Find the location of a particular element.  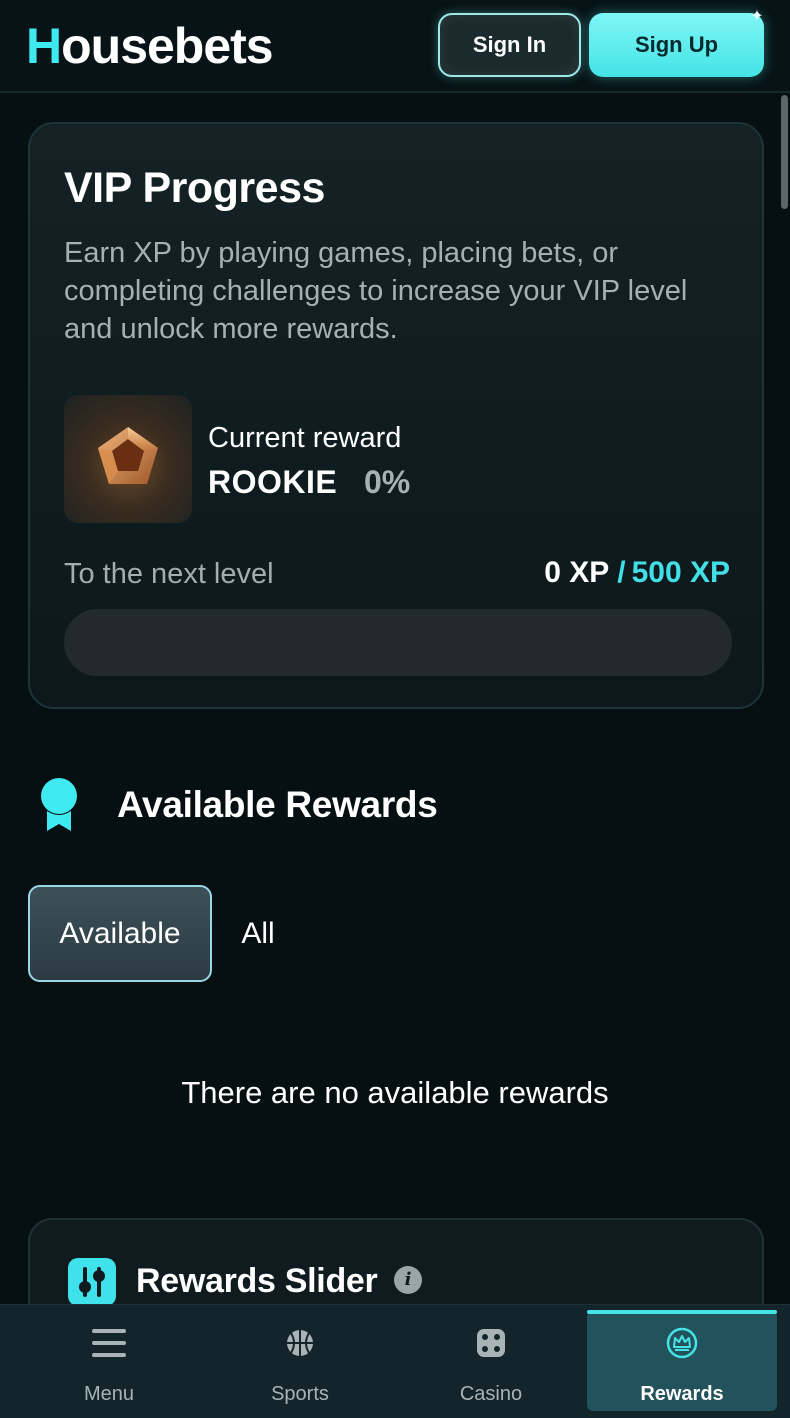

info-icon: i is located at coordinates (408, 1280).